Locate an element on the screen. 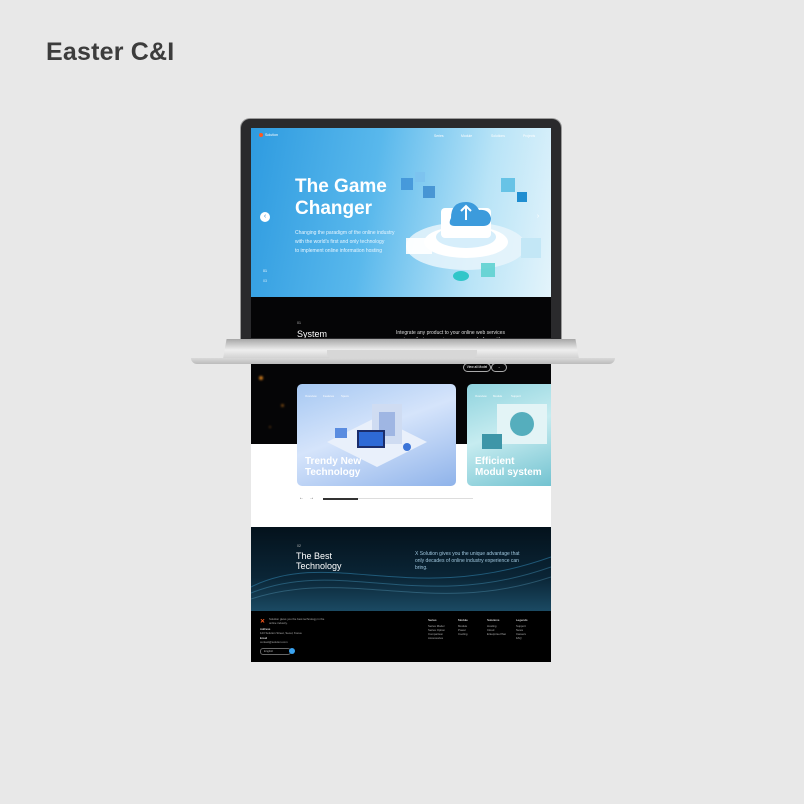  module-illustration is located at coordinates (514, 426).